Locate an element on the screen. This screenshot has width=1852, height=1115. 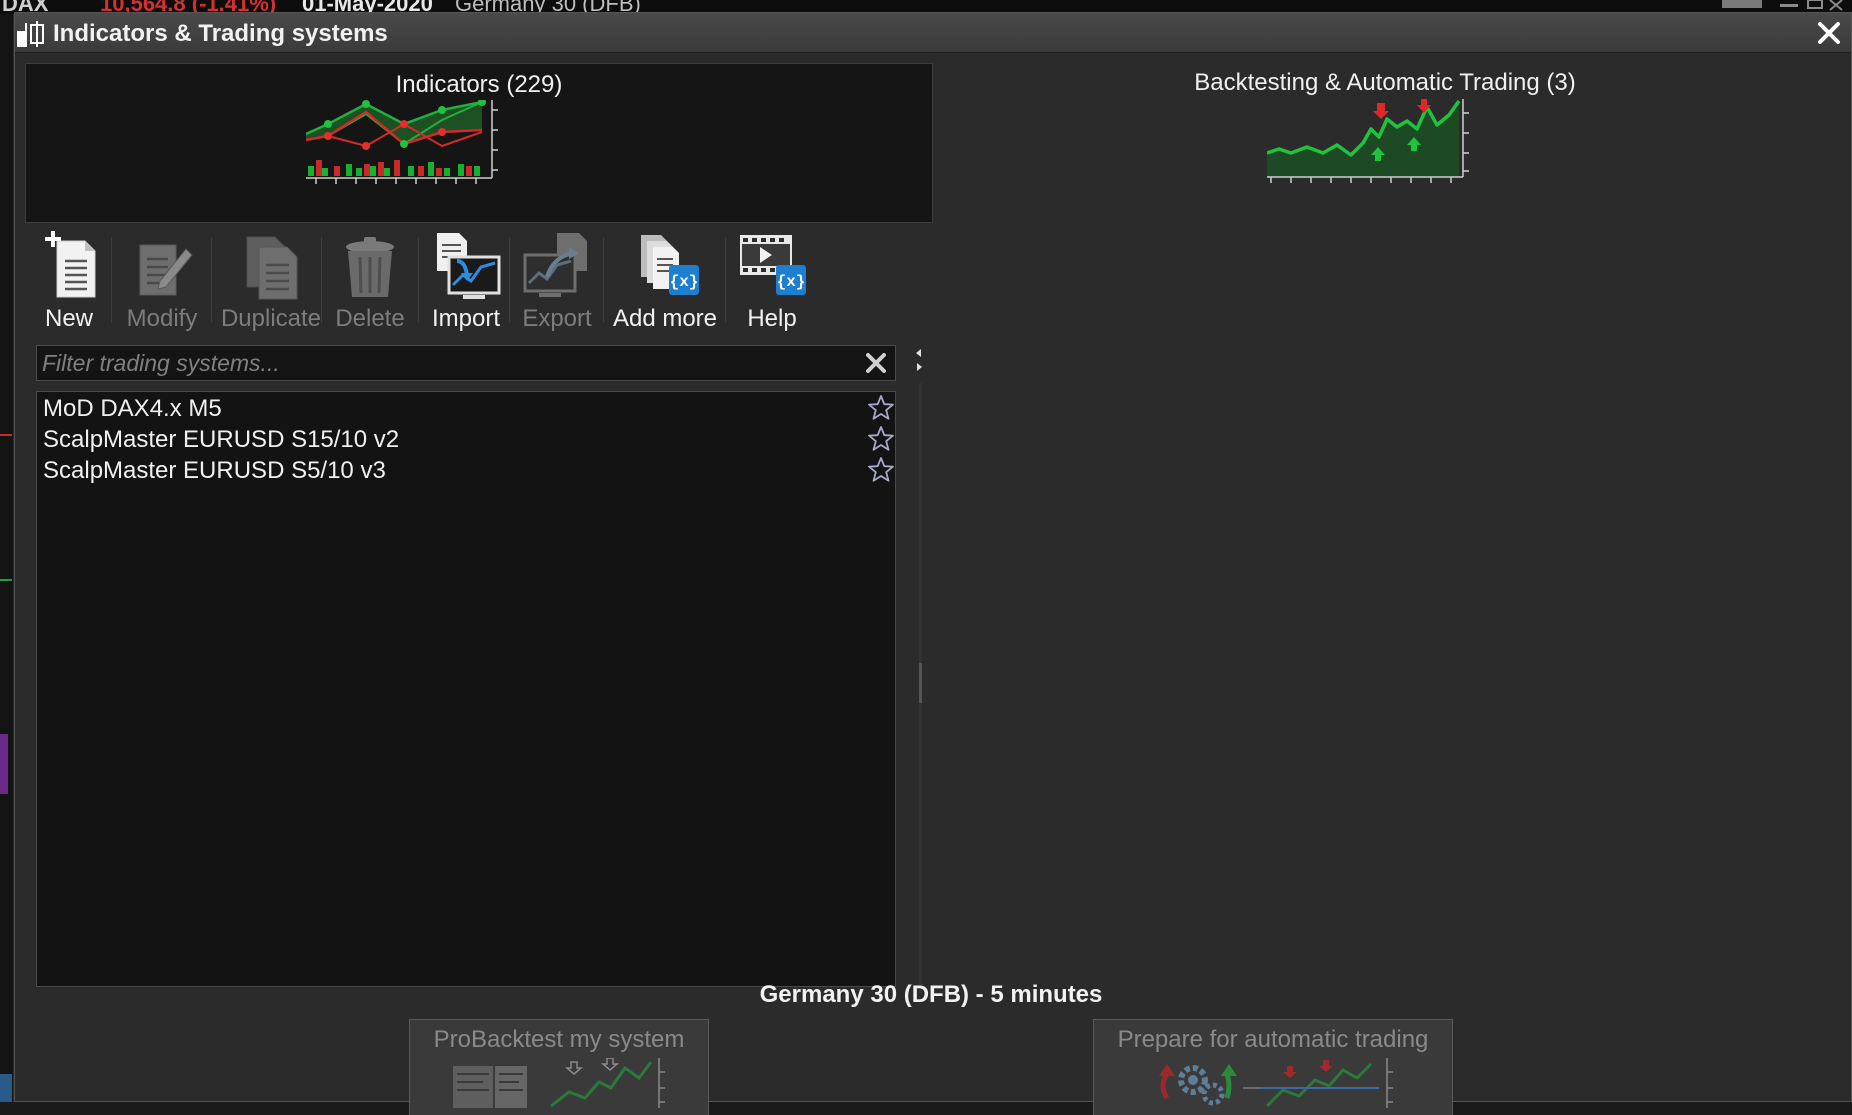
export-button: Export is located at coordinates (557, 284).